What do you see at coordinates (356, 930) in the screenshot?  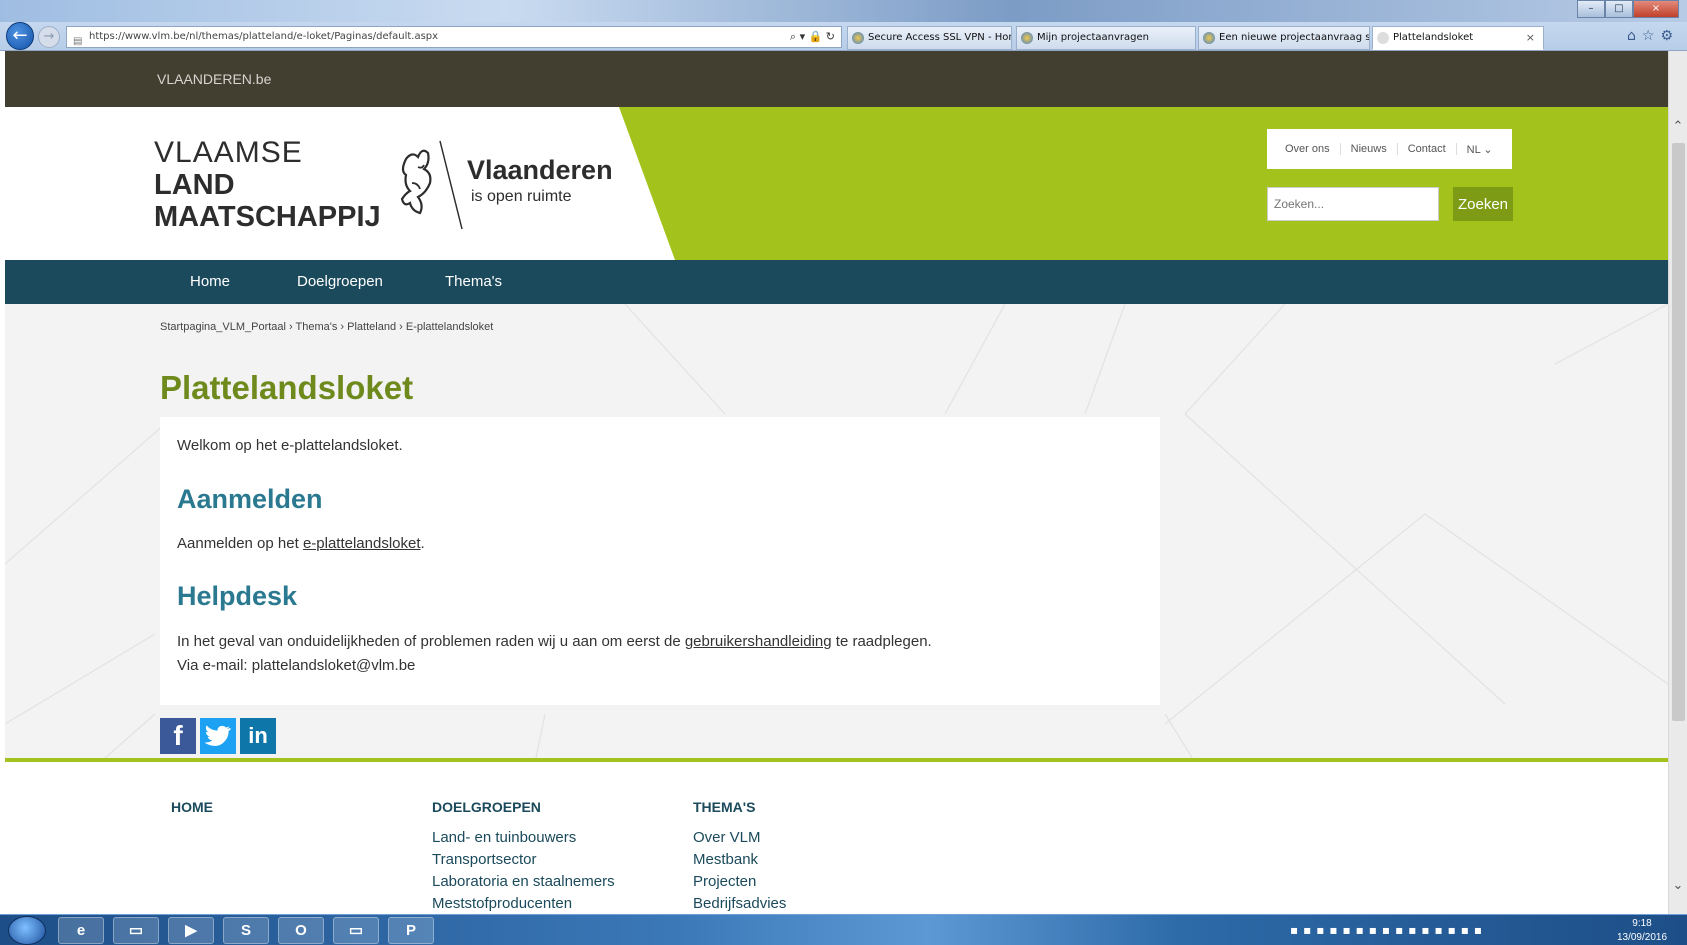 I see `folder-icon: ▭` at bounding box center [356, 930].